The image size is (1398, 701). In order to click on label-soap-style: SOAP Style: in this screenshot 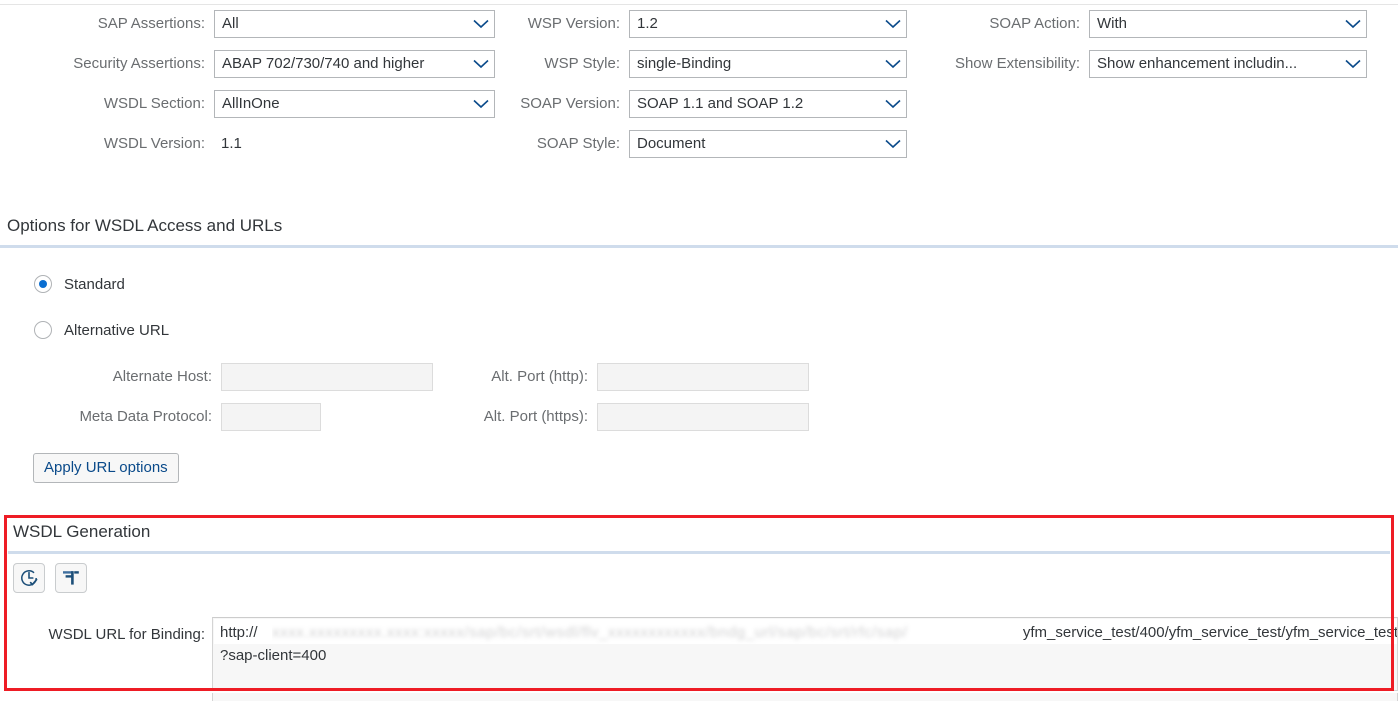, I will do `click(578, 143)`.